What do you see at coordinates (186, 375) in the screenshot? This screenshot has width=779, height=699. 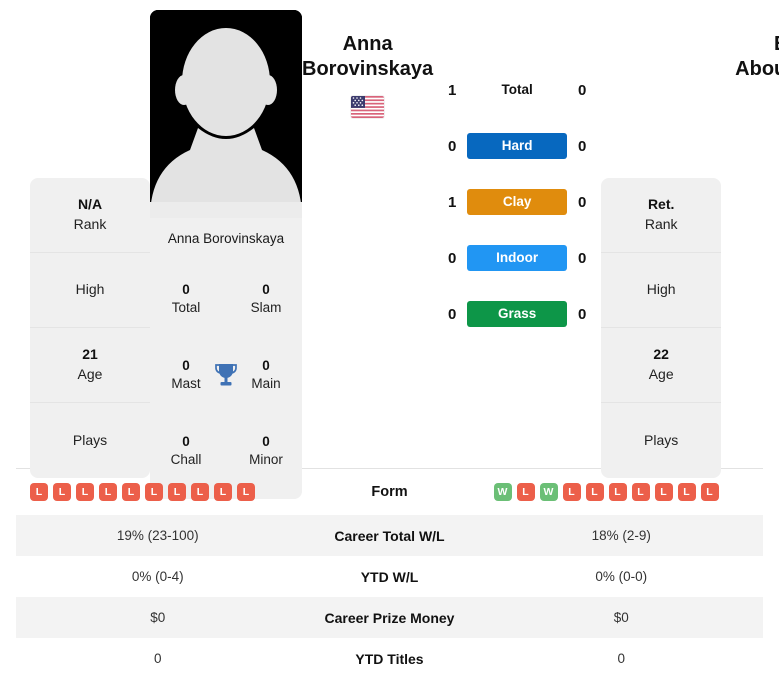 I see `trophy-cell-mast: 0 Mast` at bounding box center [186, 375].